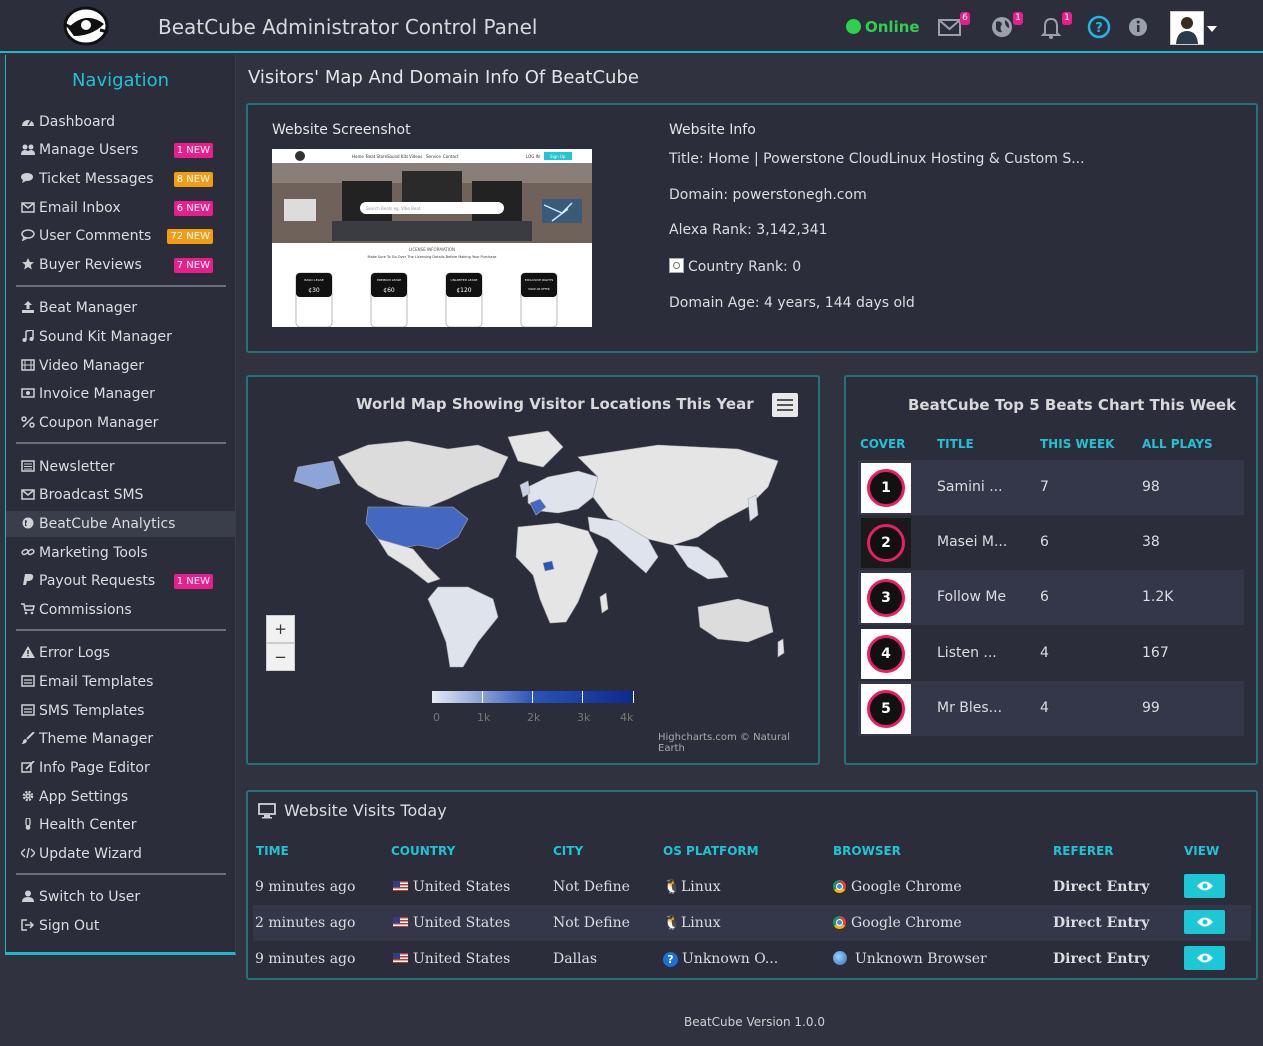 The image size is (1263, 1046). Describe the element at coordinates (886, 543) in the screenshot. I see `beat-cover: 2` at that location.